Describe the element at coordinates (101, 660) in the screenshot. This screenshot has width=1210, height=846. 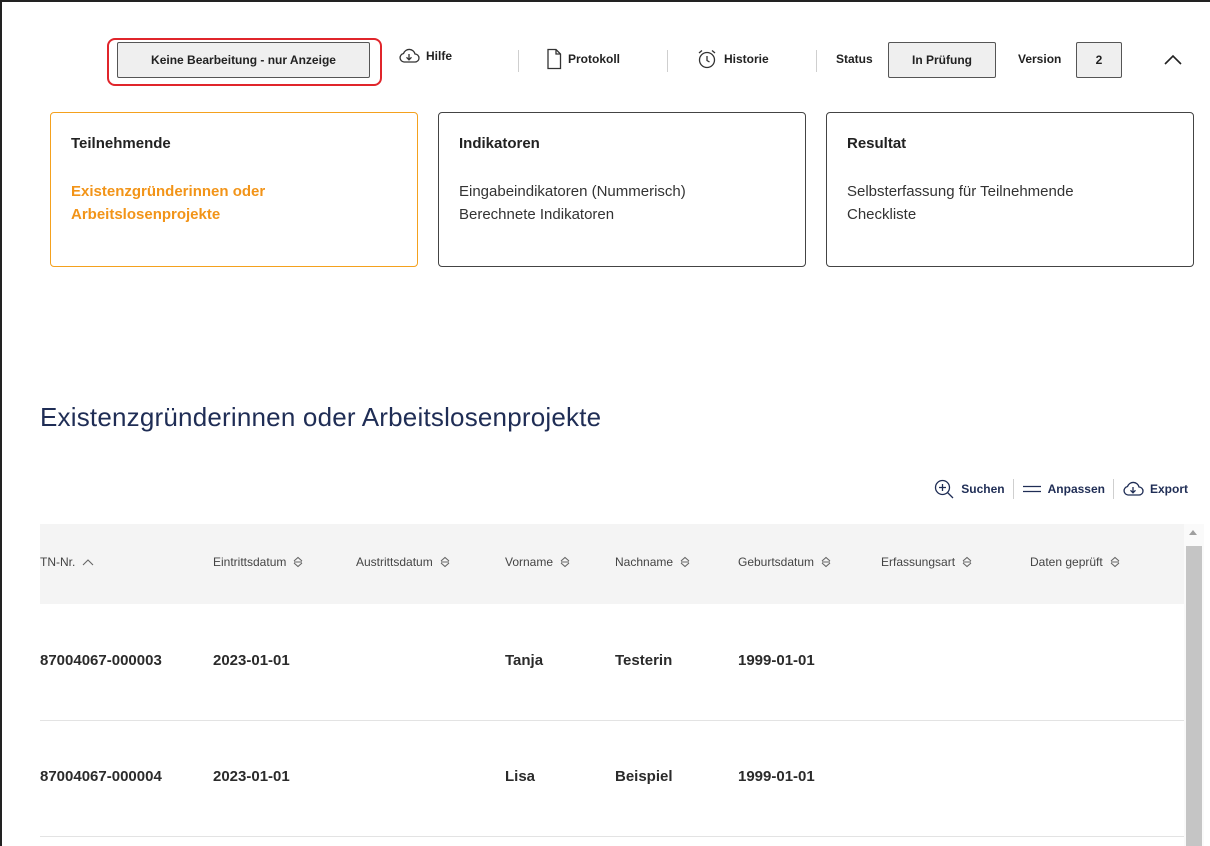
I see `cell-tn-nr: 87004067-000003` at that location.